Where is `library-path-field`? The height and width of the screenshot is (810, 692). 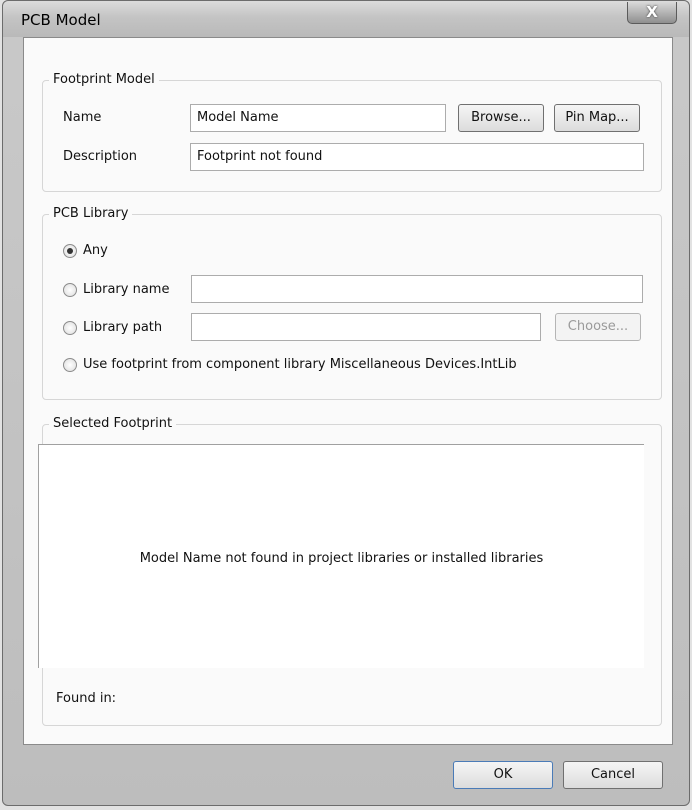
library-path-field is located at coordinates (366, 327).